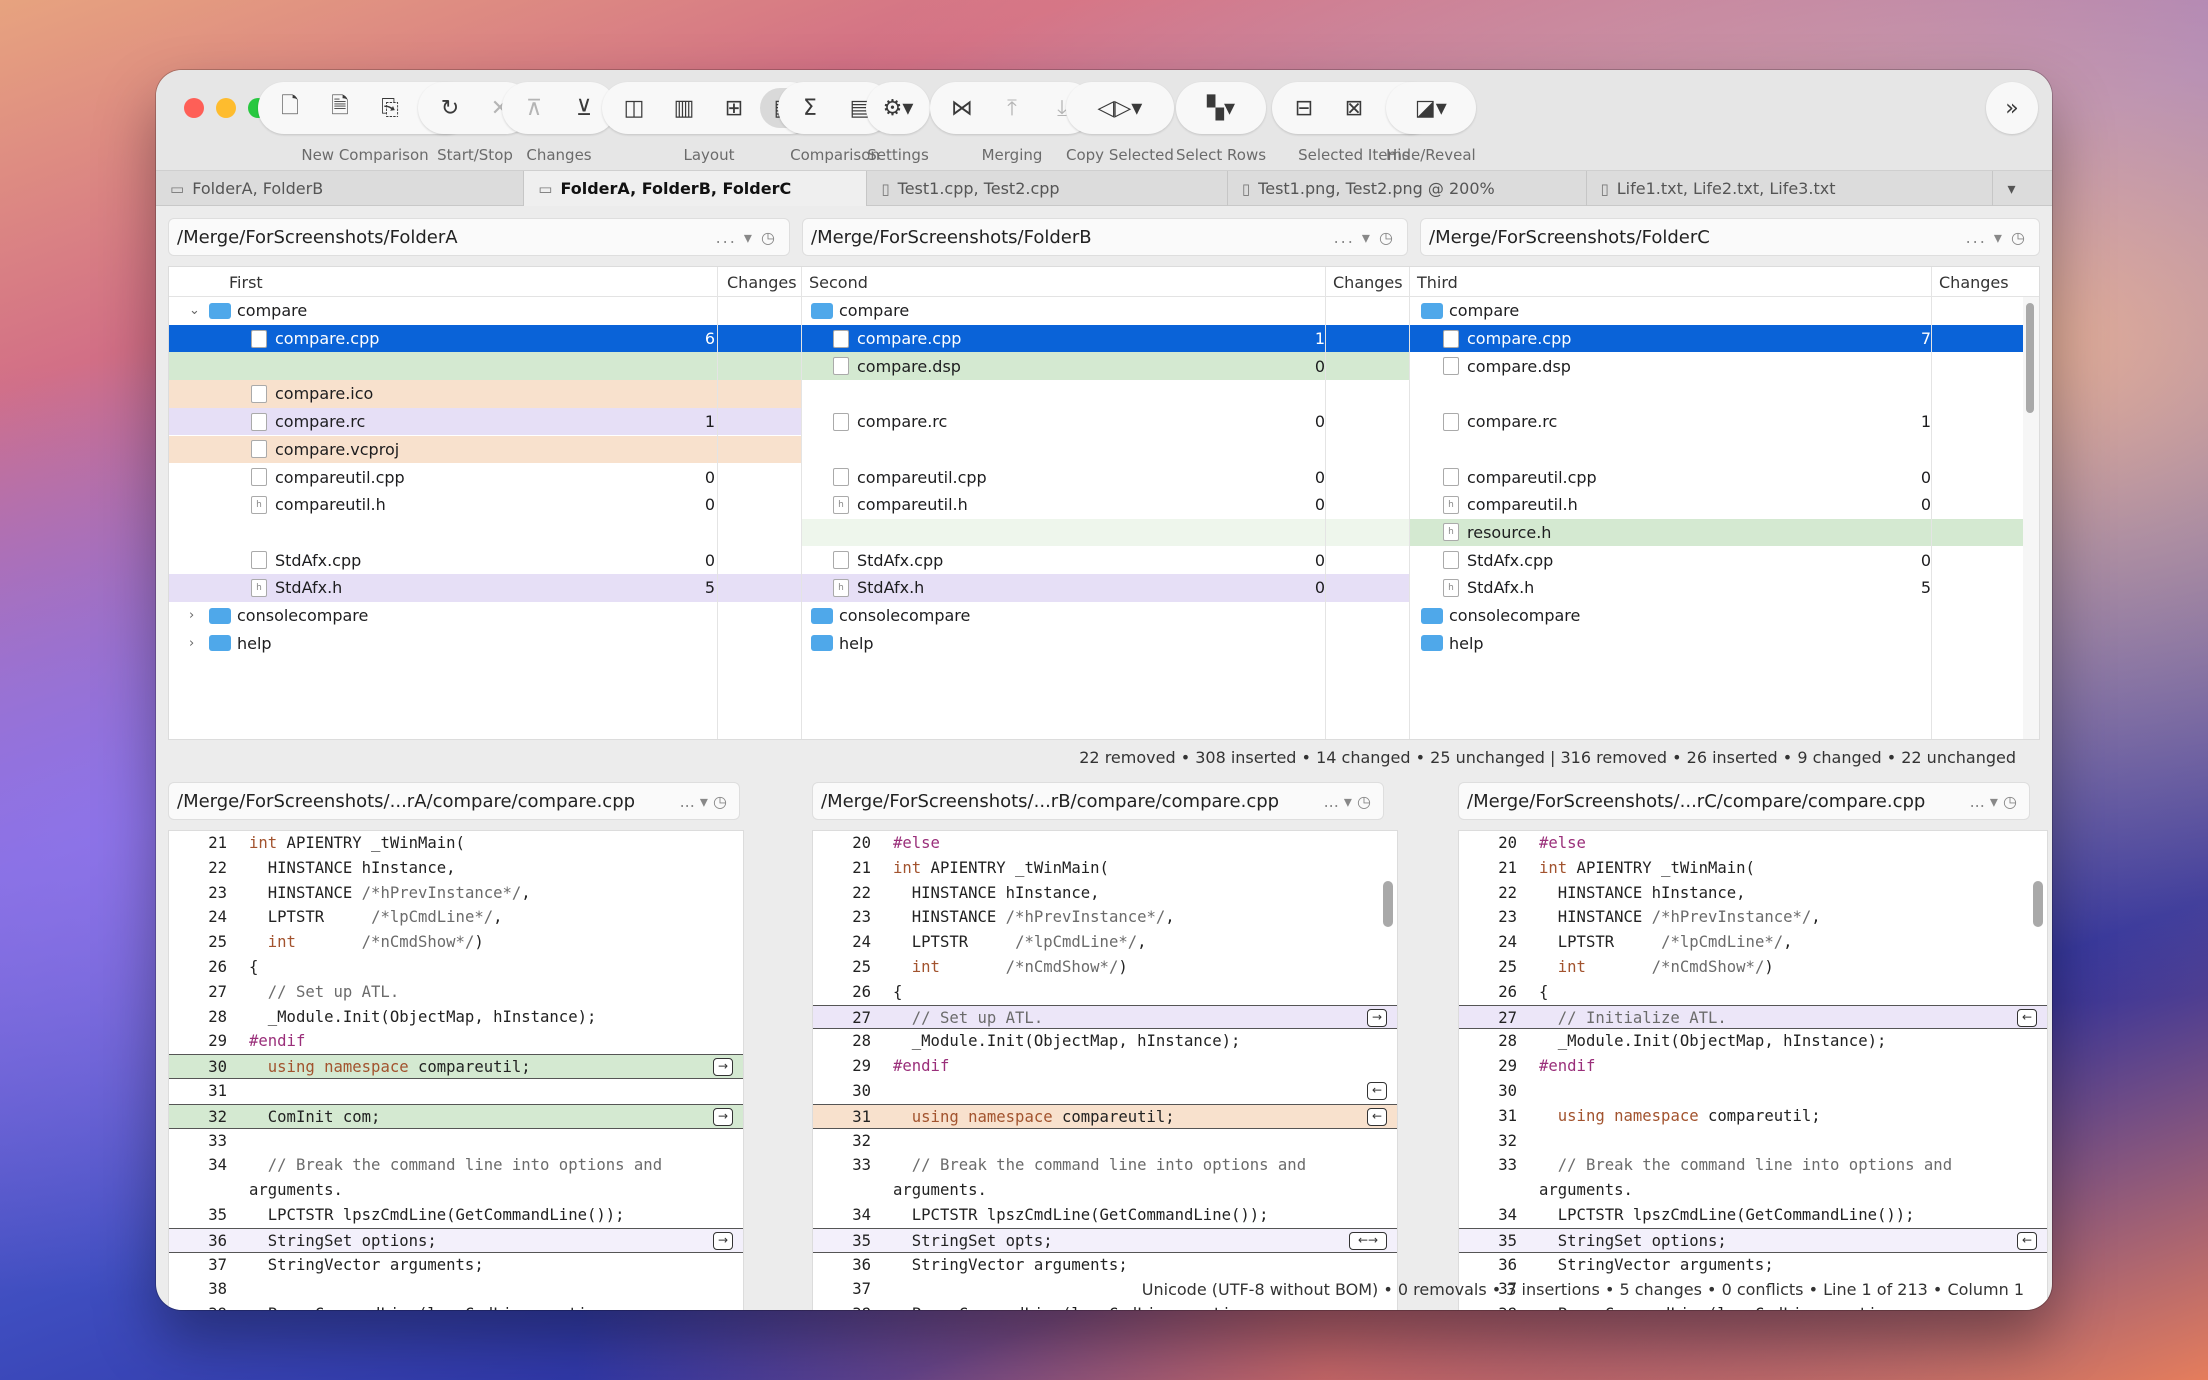 The height and width of the screenshot is (1380, 2208). What do you see at coordinates (1431, 108) in the screenshot?
I see `hide-reveal-icon: ◪▾` at bounding box center [1431, 108].